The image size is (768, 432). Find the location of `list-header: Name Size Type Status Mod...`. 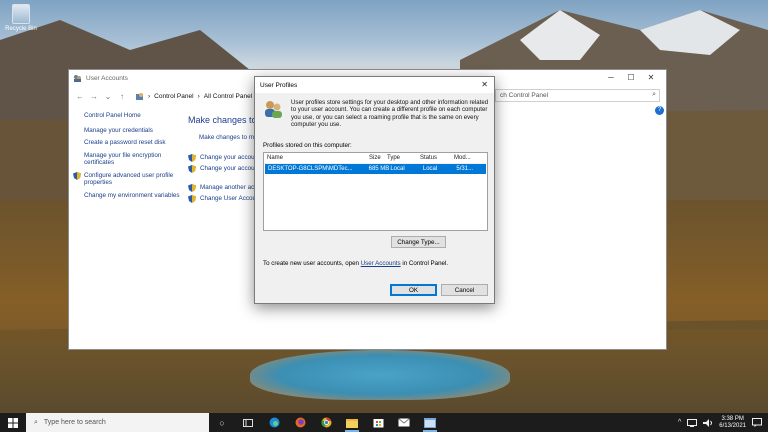

list-header: Name Size Type Status Mod... is located at coordinates (375, 158).